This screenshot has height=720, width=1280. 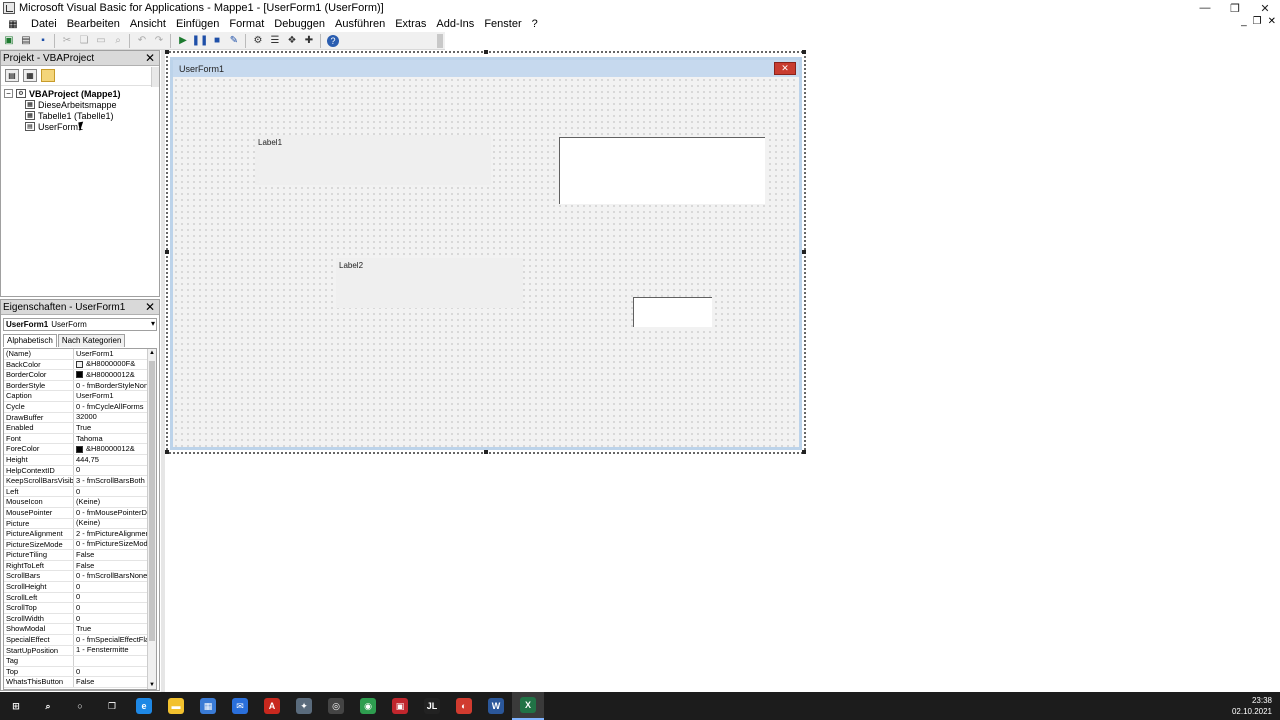 What do you see at coordinates (80, 324) in the screenshot?
I see `object-selector: UserForm1 UserForm ▾` at bounding box center [80, 324].